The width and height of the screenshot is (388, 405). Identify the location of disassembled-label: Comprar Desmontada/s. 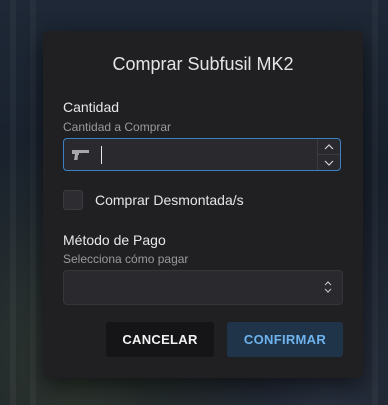
(169, 200).